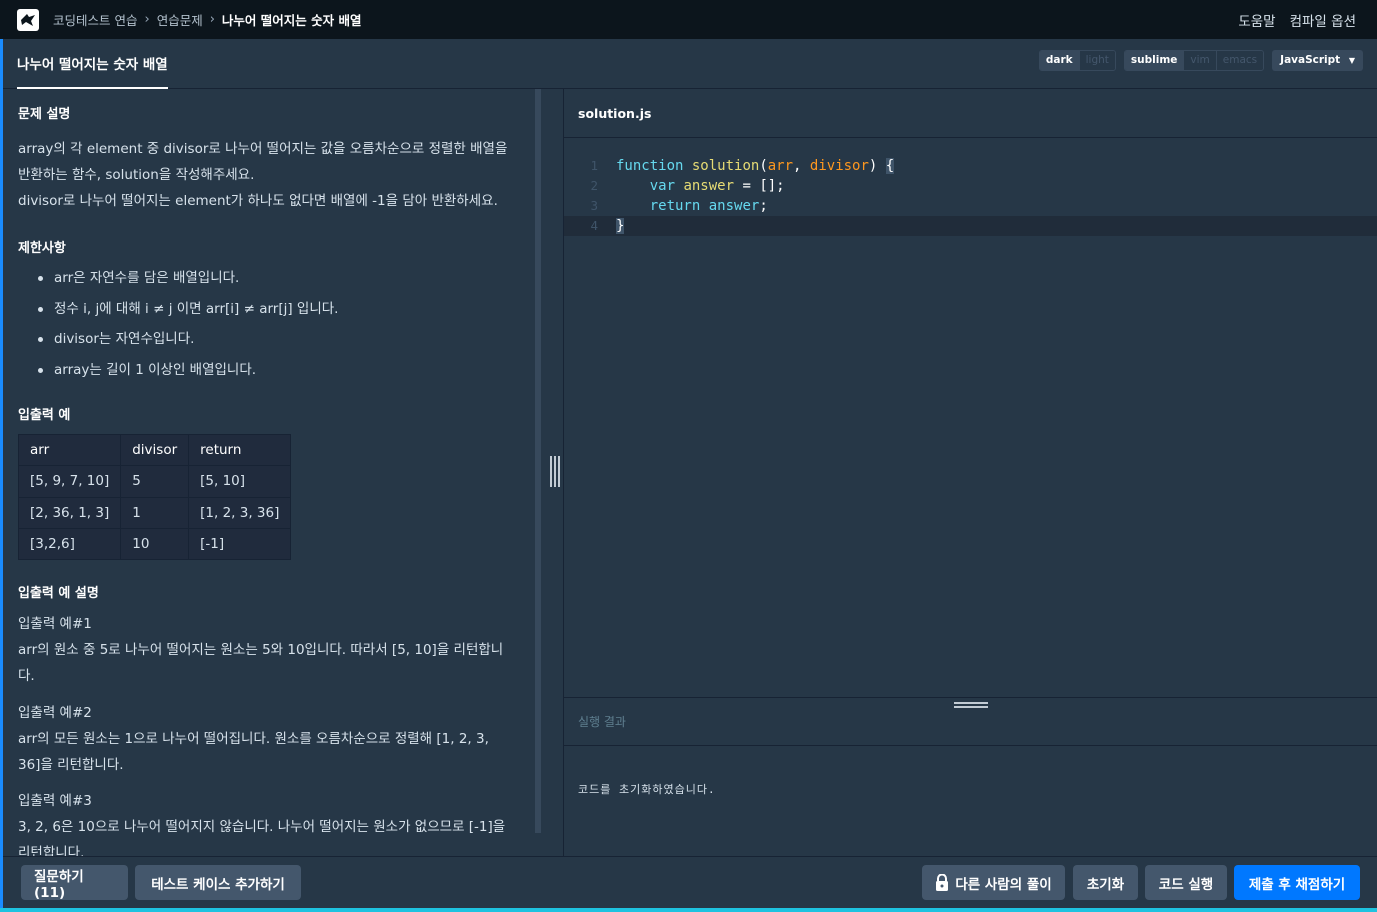 This screenshot has width=1377, height=912. I want to click on table-row: [2, 36, 1, 3] 1 [1, 2, 3, 36], so click(154, 512).